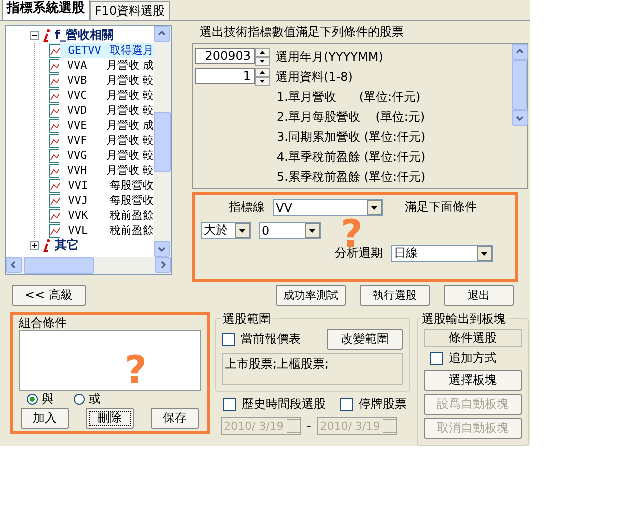 This screenshot has width=629, height=531. Describe the element at coordinates (330, 57) in the screenshot. I see `field-label: 選用年月(YYYYMM)` at that location.